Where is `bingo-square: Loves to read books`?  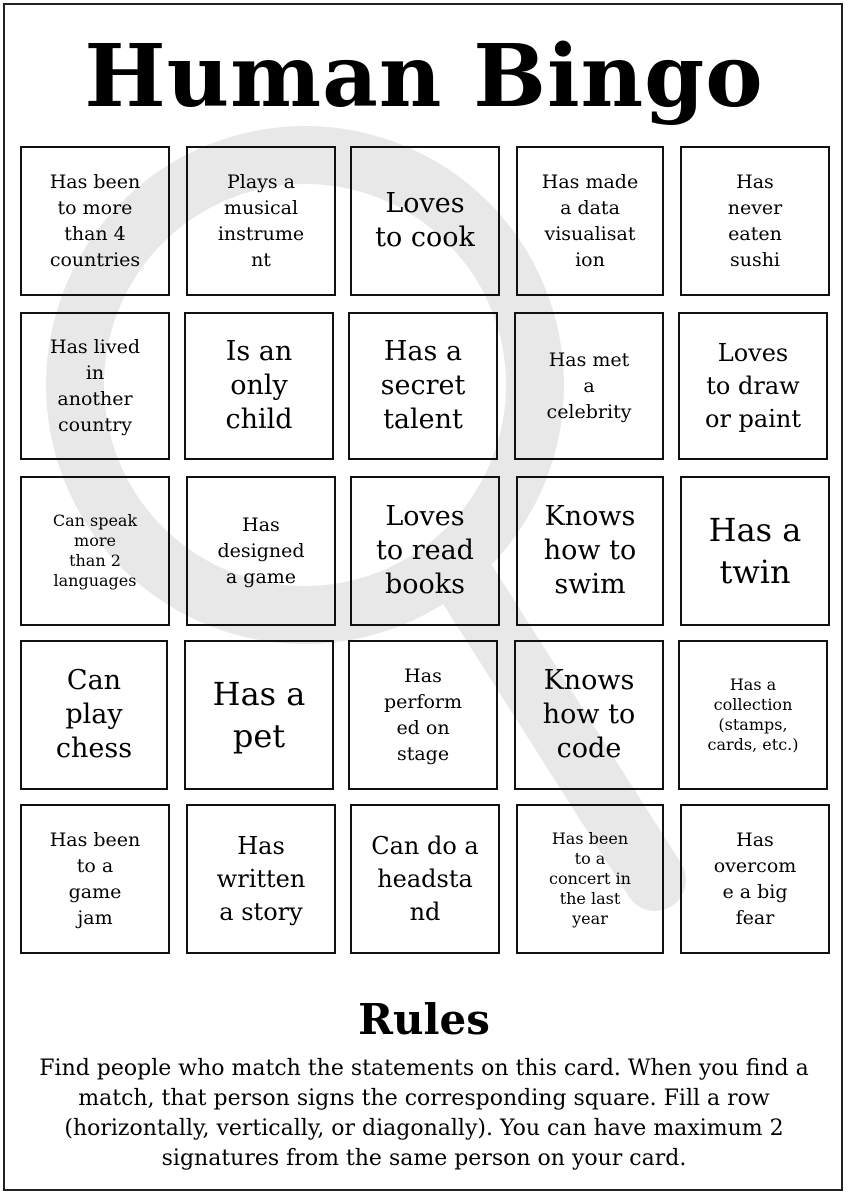
bingo-square: Loves to read books is located at coordinates (425, 551).